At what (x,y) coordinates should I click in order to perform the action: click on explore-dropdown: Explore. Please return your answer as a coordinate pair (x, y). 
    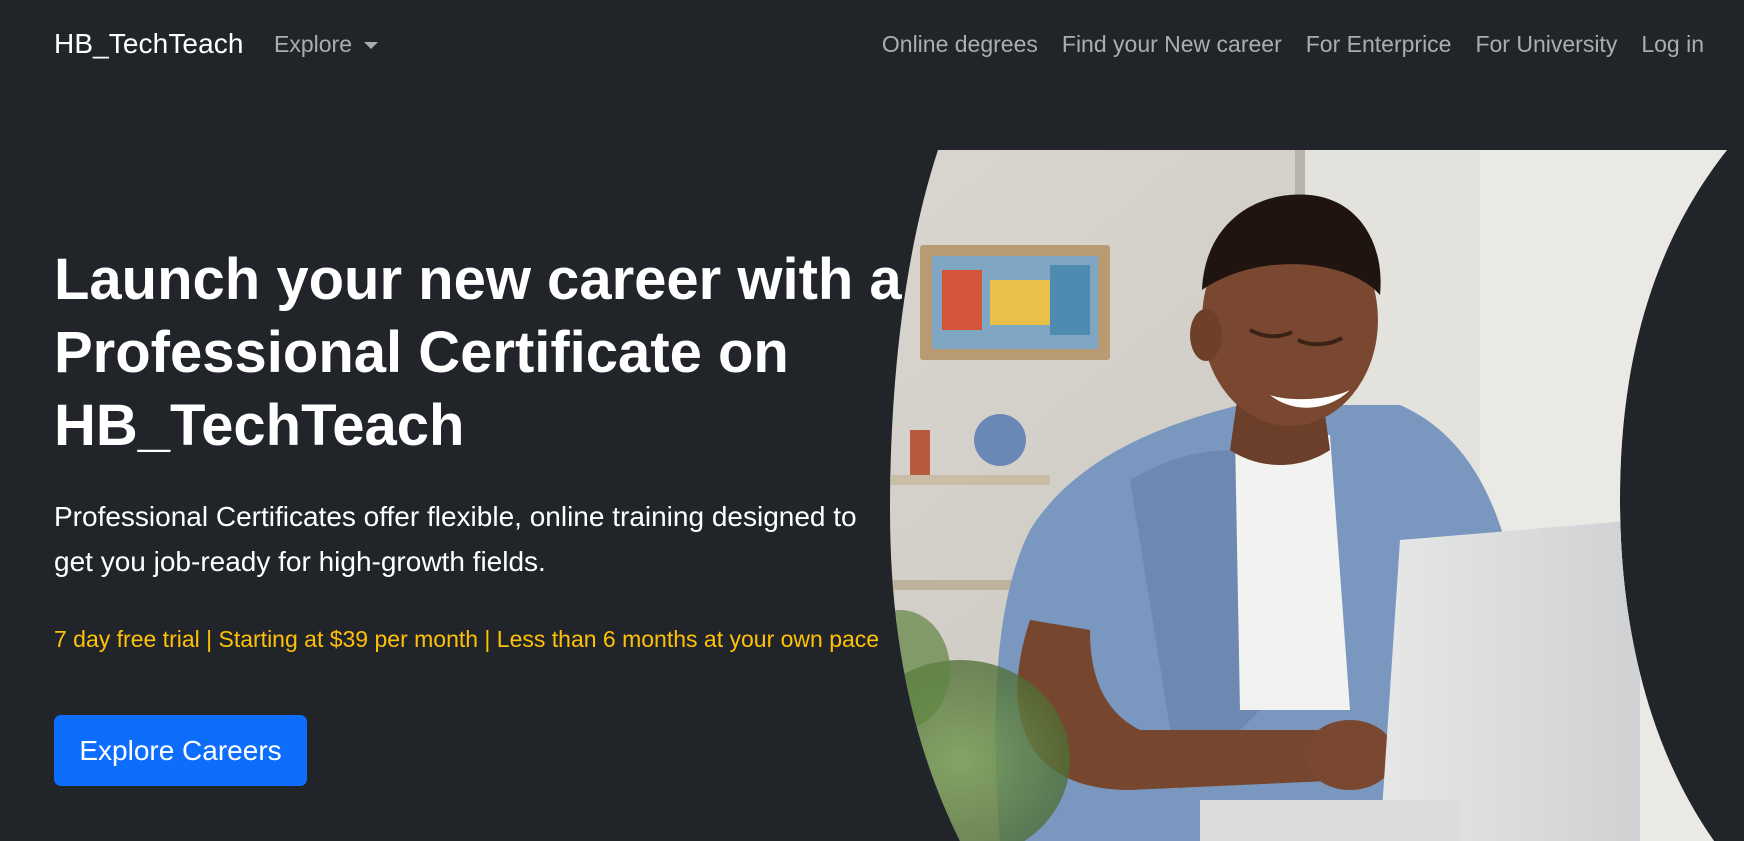
    Looking at the image, I should click on (326, 44).